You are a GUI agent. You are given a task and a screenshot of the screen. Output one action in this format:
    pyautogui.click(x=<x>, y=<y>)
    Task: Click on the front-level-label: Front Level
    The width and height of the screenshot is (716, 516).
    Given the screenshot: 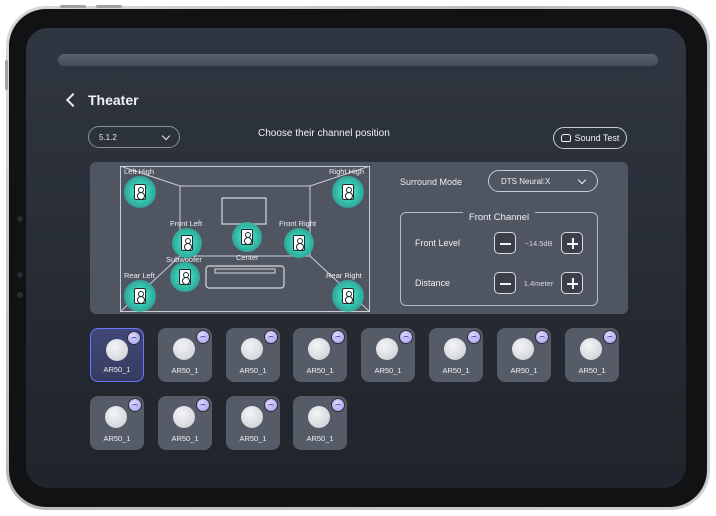 What is the action you would take?
    pyautogui.click(x=438, y=243)
    